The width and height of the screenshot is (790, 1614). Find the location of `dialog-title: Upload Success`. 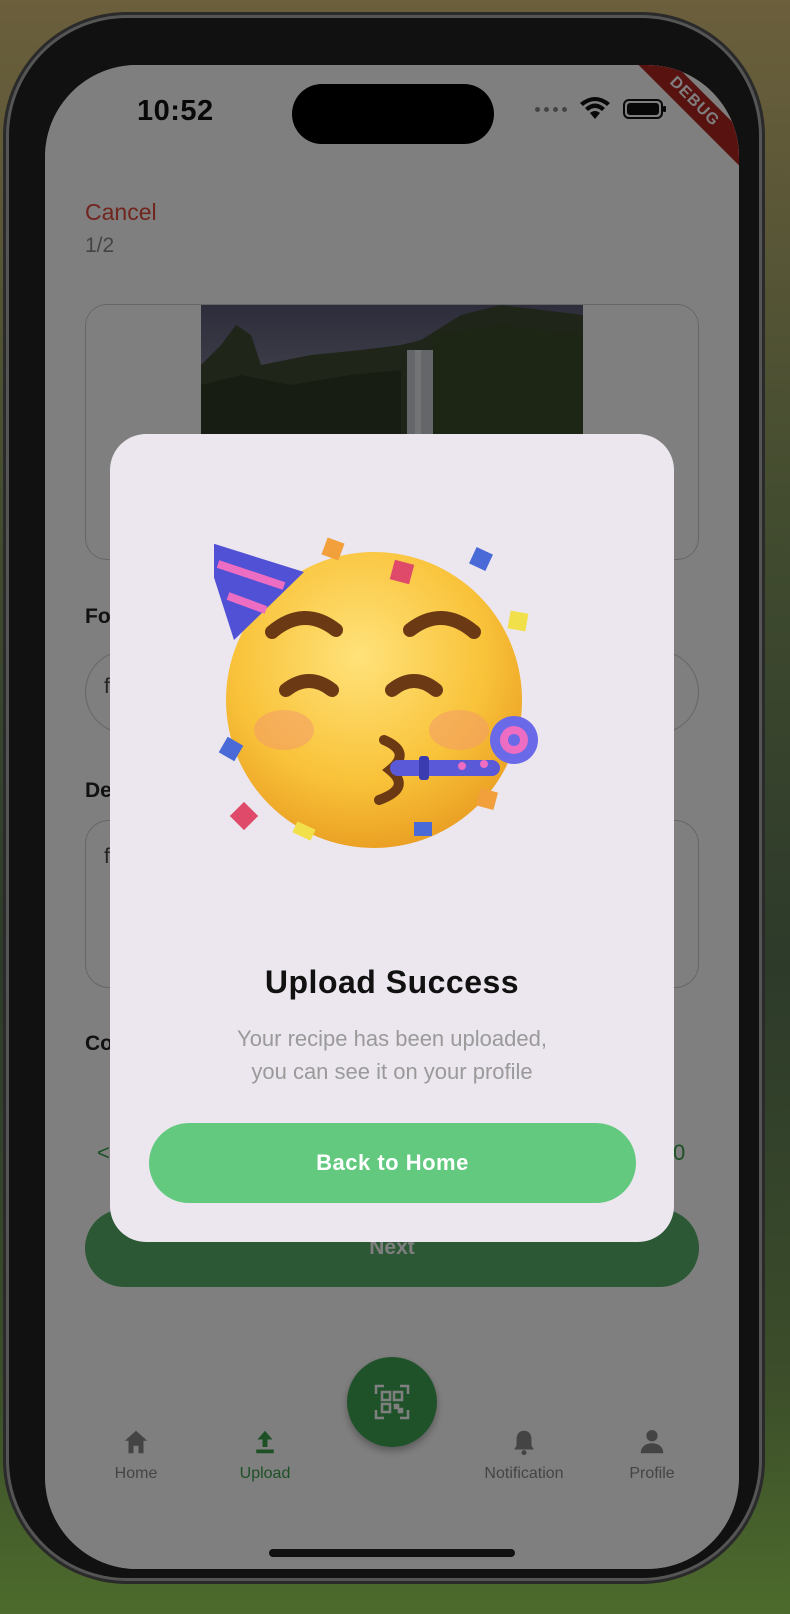

dialog-title: Upload Success is located at coordinates (392, 982).